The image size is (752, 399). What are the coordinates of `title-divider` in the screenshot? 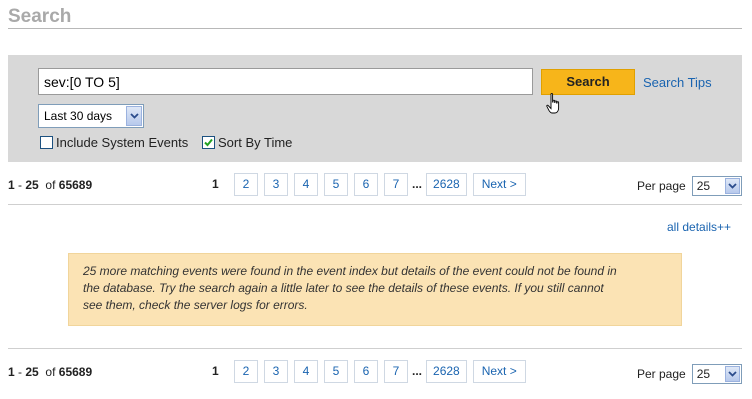 It's located at (375, 28).